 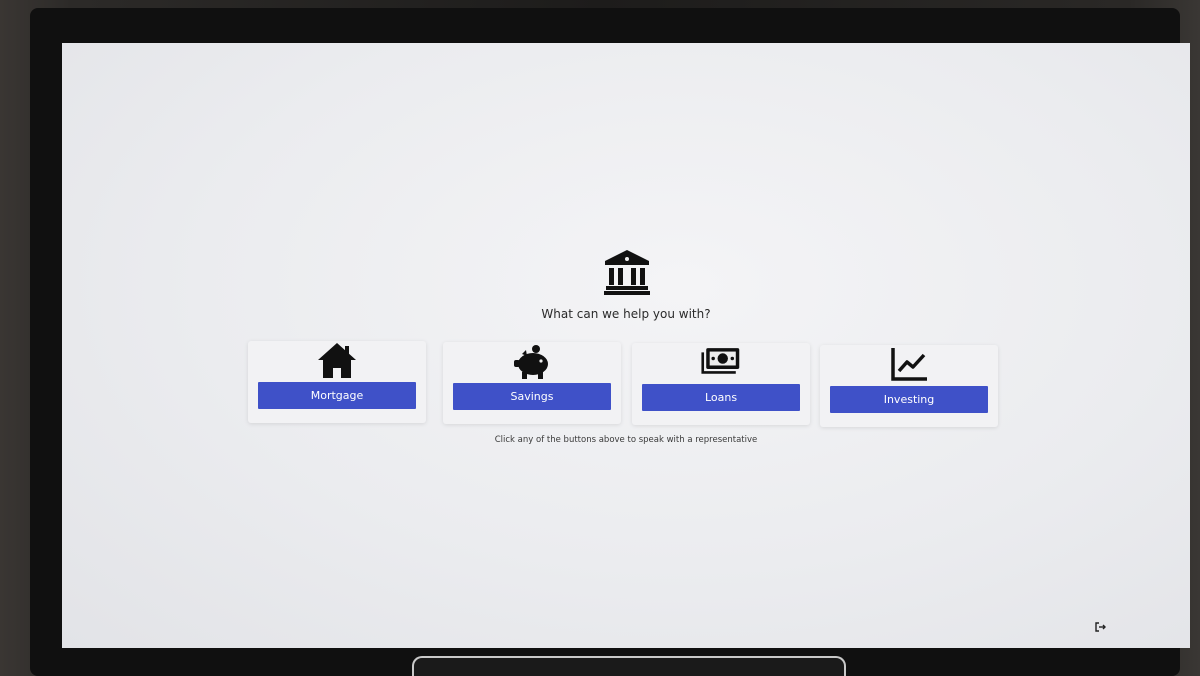 I want to click on investing-button: Investing, so click(x=909, y=399).